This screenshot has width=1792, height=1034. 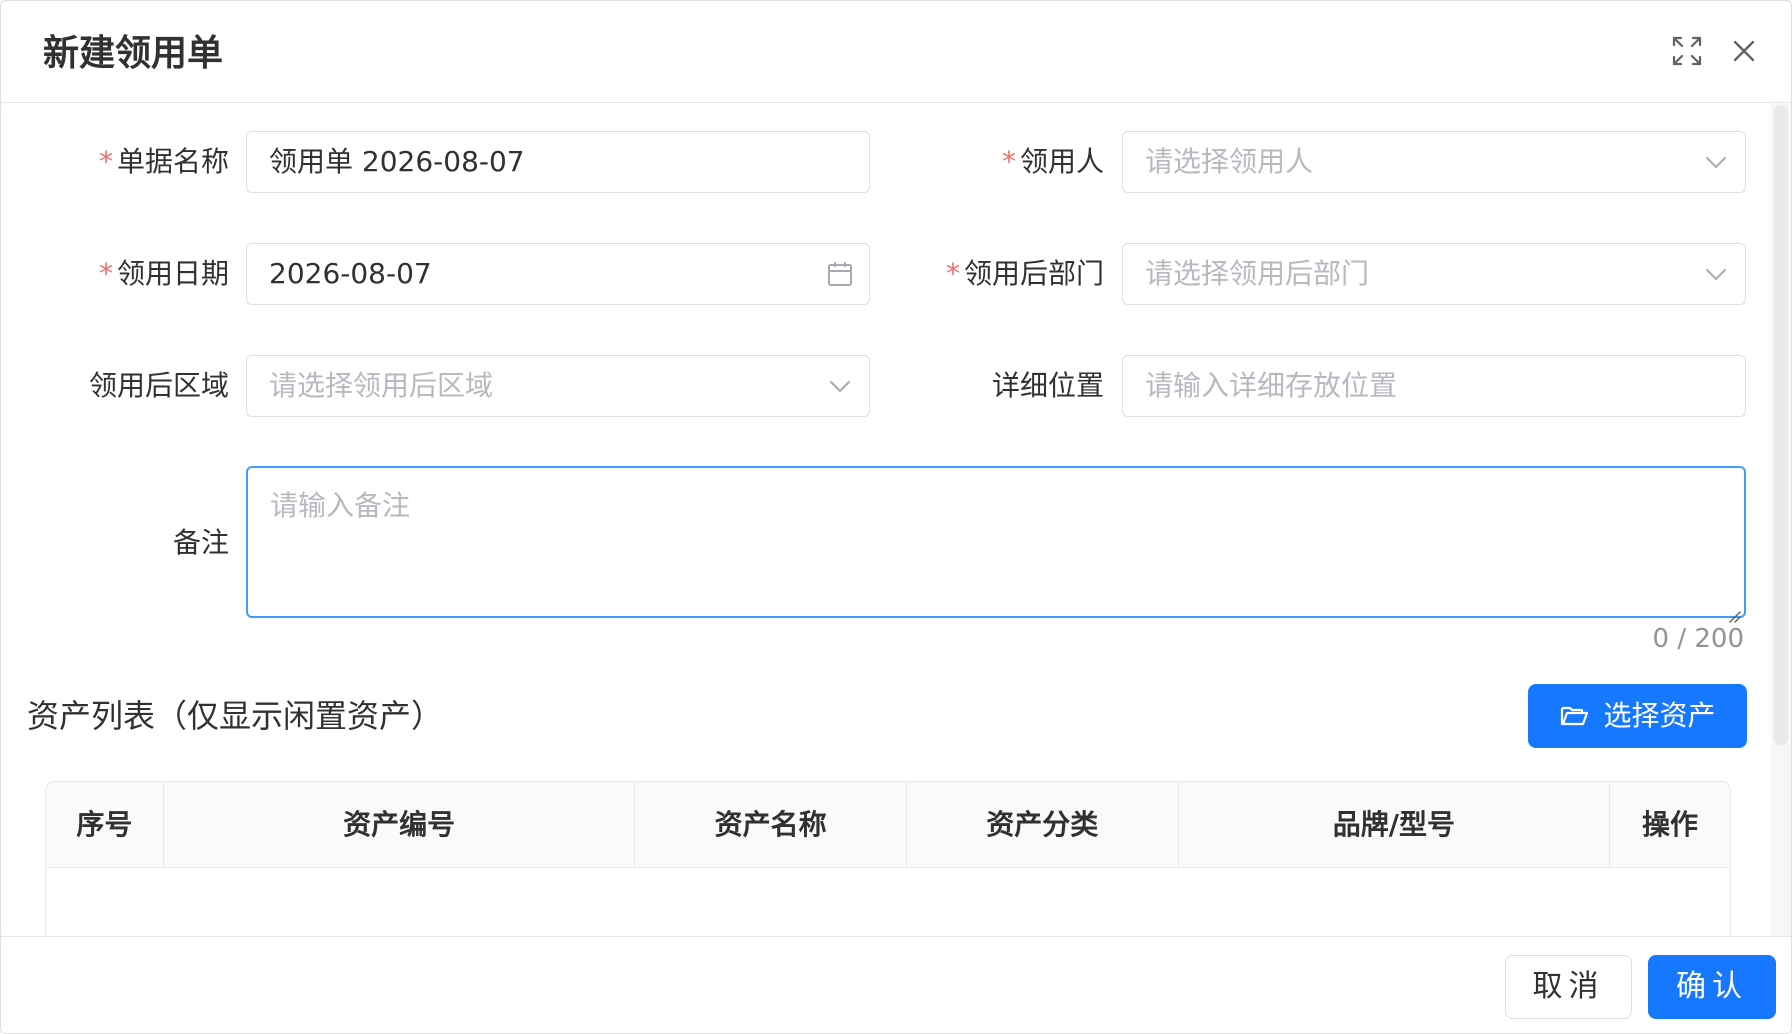 I want to click on fullscreen-icon, so click(x=1687, y=51).